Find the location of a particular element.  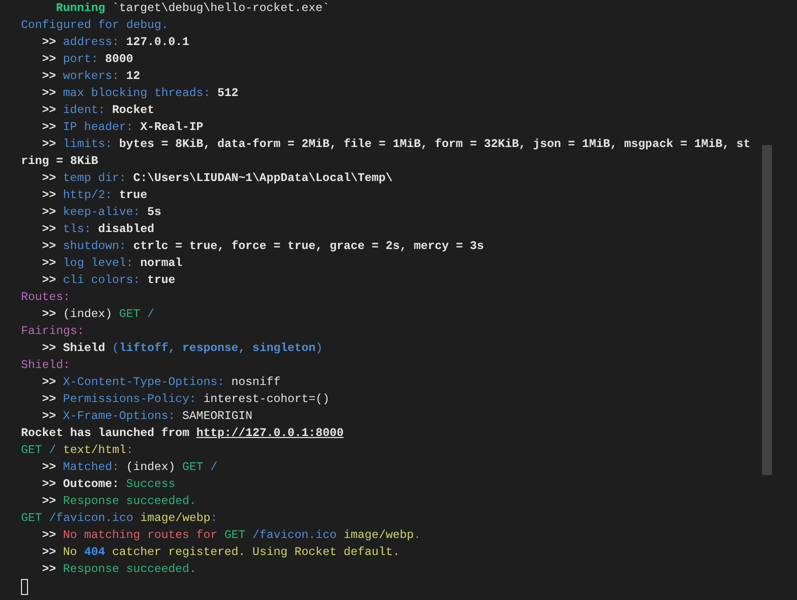

scrollbar-thumb is located at coordinates (767, 310).